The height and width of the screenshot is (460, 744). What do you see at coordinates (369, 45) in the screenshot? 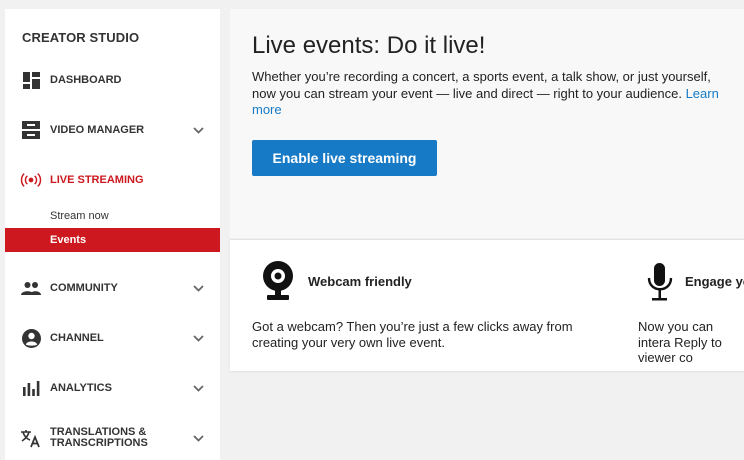
I see `page-title: Live events: Do it live!` at bounding box center [369, 45].